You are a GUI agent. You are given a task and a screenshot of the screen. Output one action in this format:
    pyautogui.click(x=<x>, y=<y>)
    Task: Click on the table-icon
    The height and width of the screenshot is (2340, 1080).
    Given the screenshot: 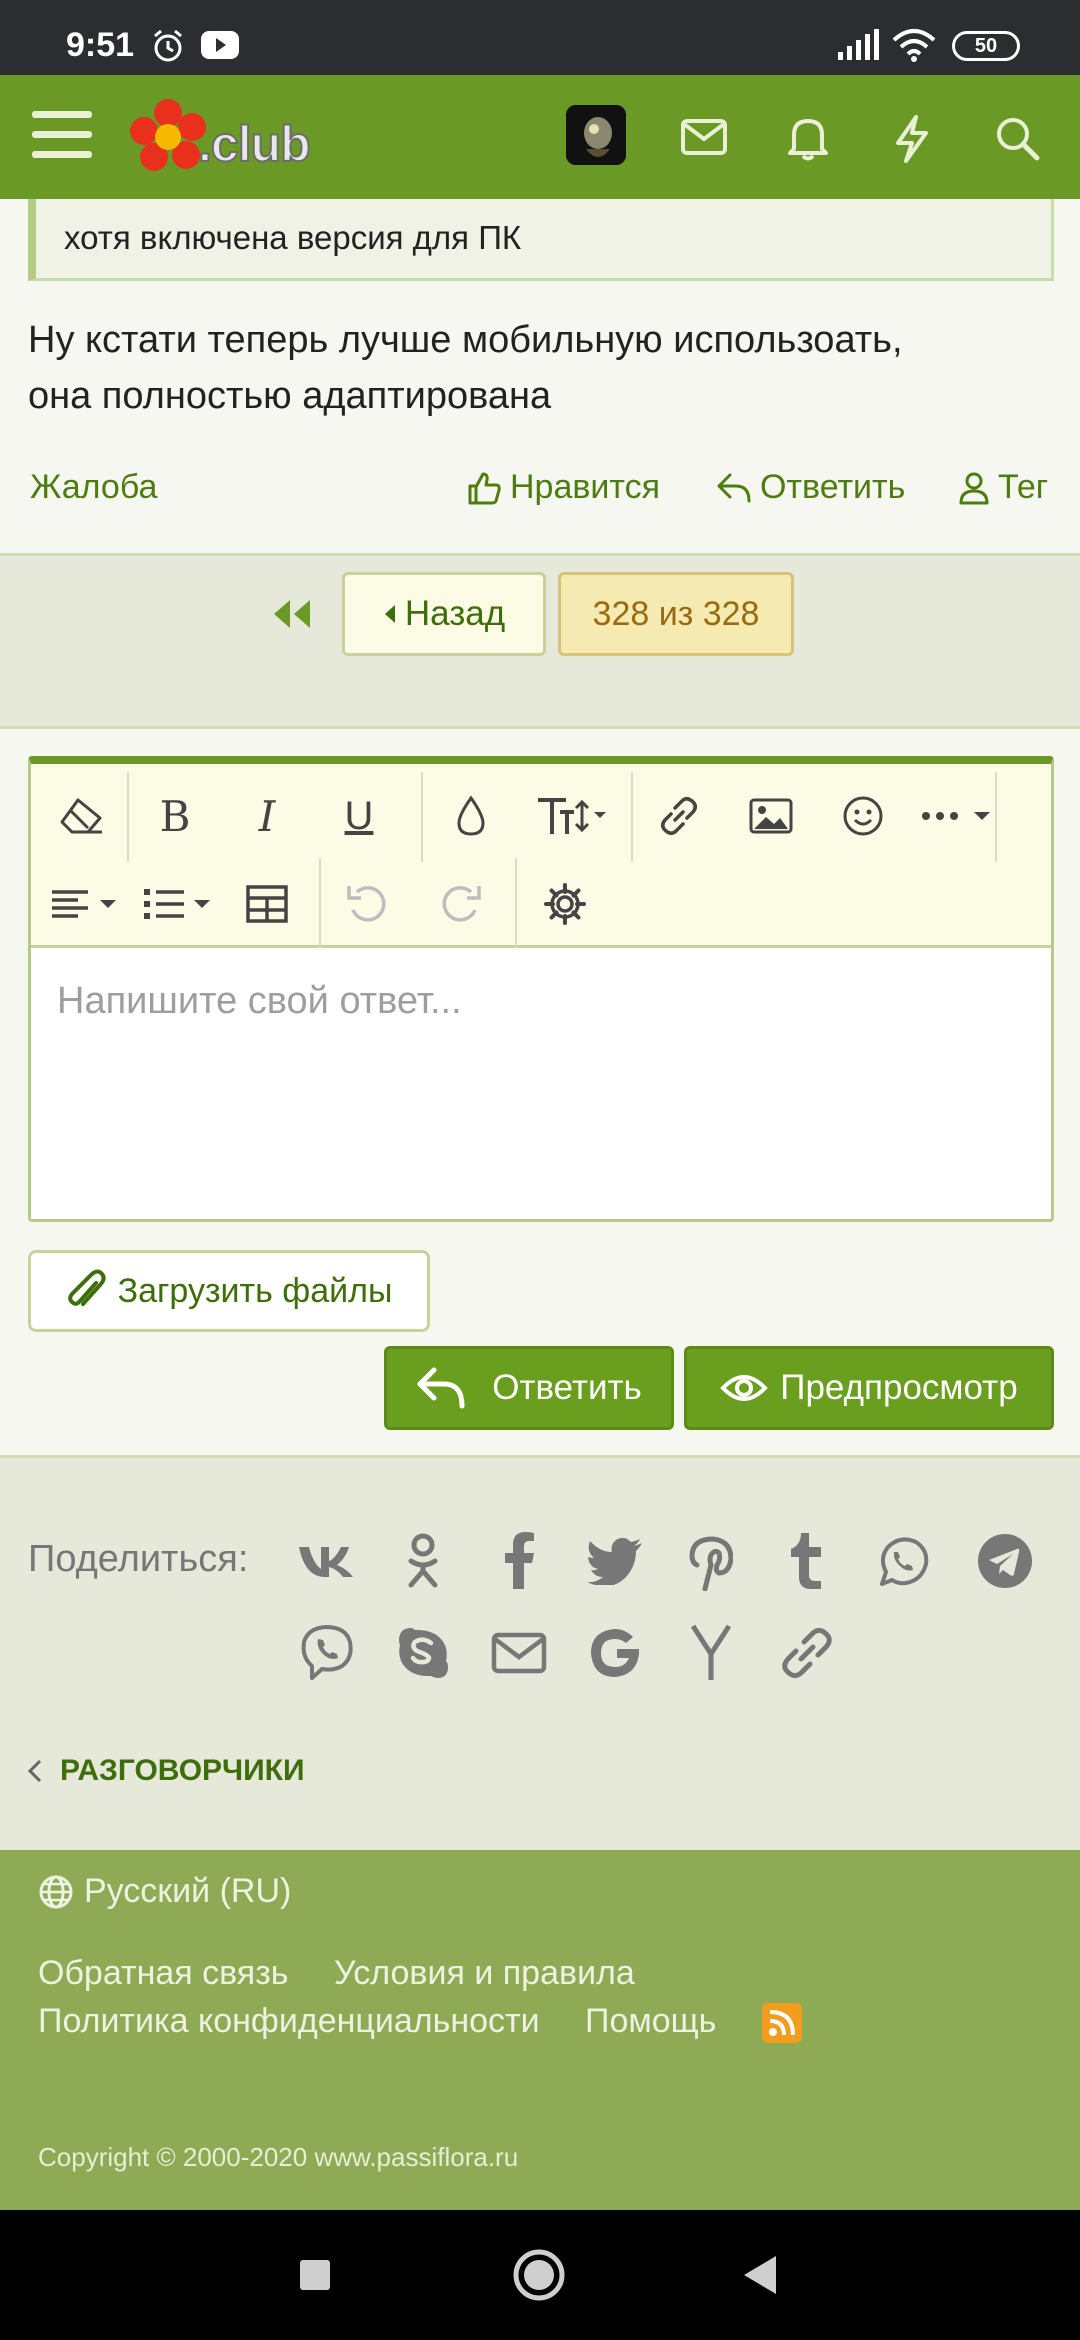 What is the action you would take?
    pyautogui.click(x=267, y=904)
    